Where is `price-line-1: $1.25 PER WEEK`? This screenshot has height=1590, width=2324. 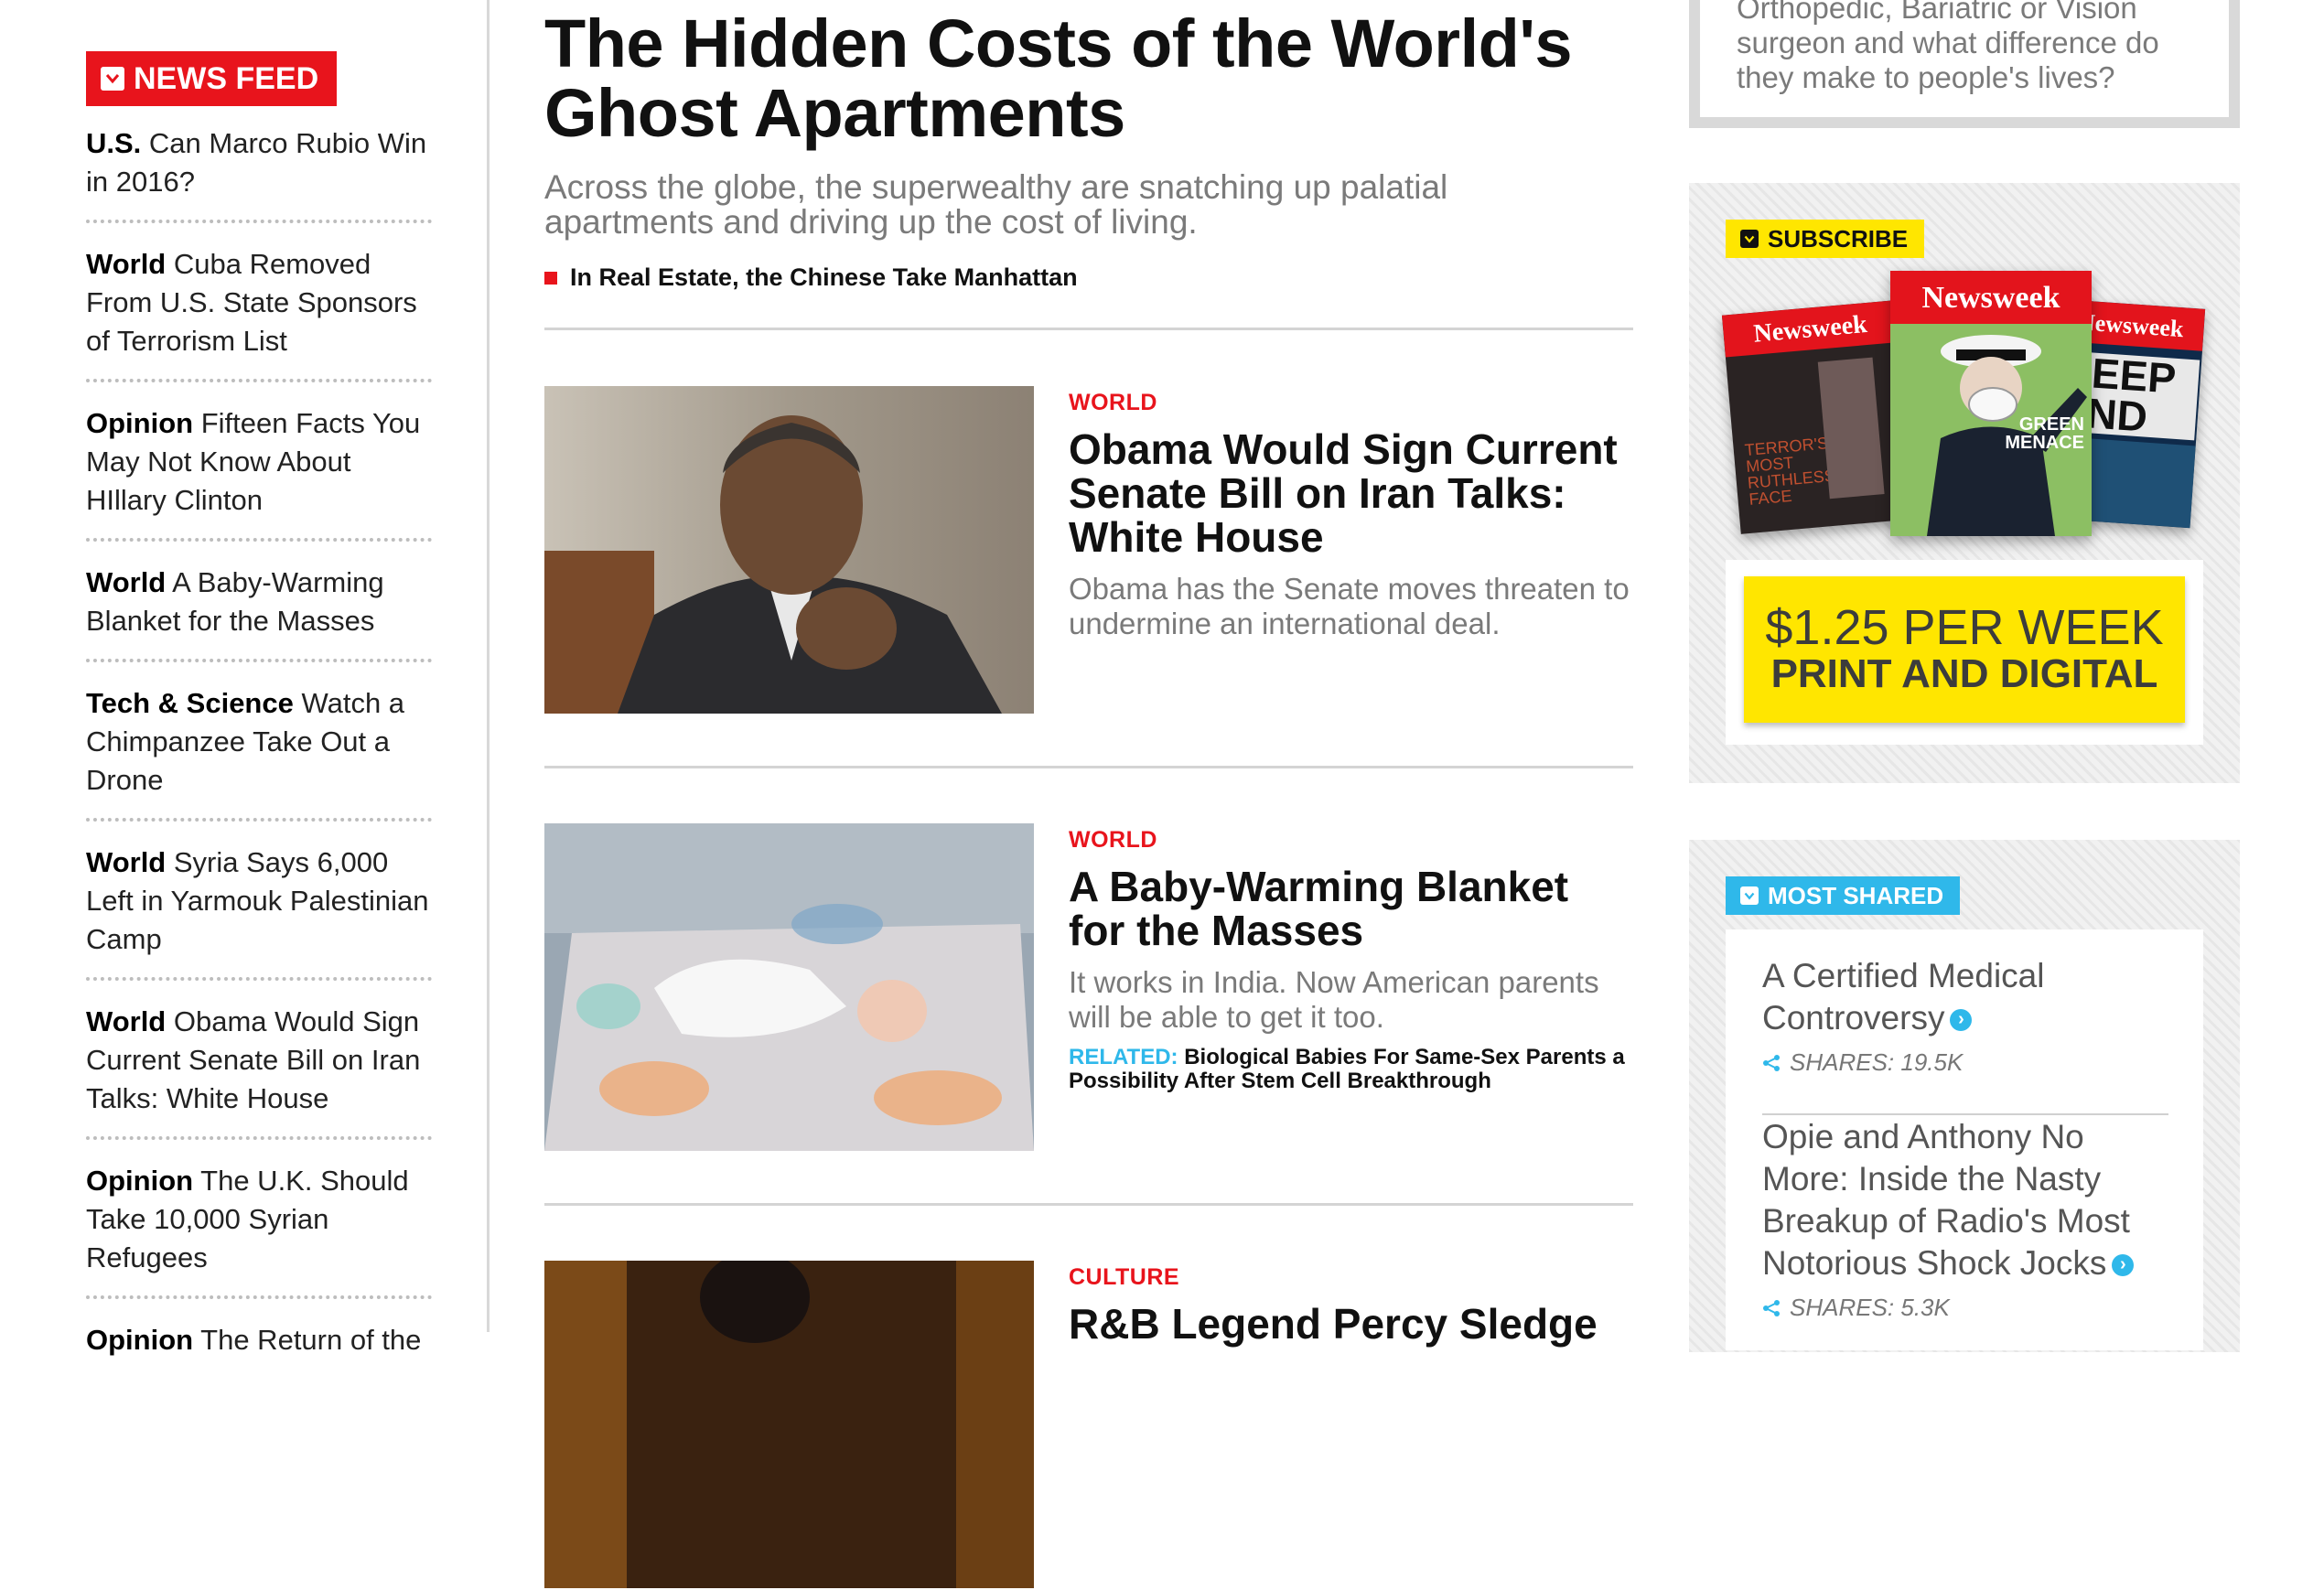
price-line-1: $1.25 PER WEEK is located at coordinates (1964, 627).